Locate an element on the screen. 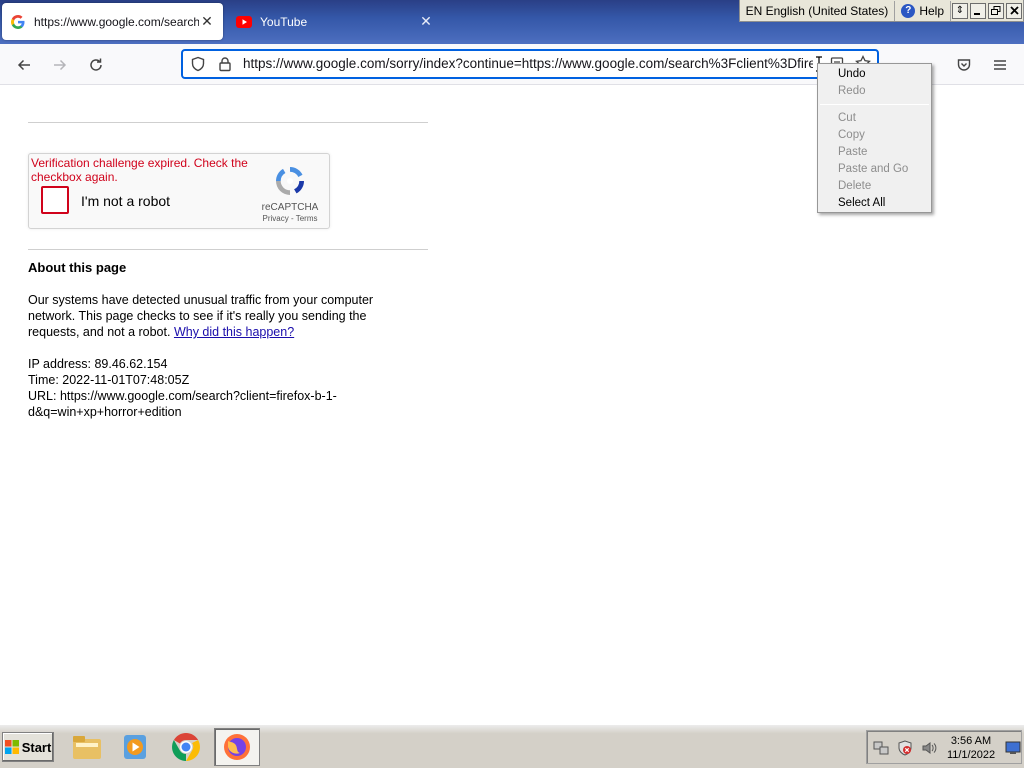 The image size is (1024, 768). start-button: Start is located at coordinates (28, 747).